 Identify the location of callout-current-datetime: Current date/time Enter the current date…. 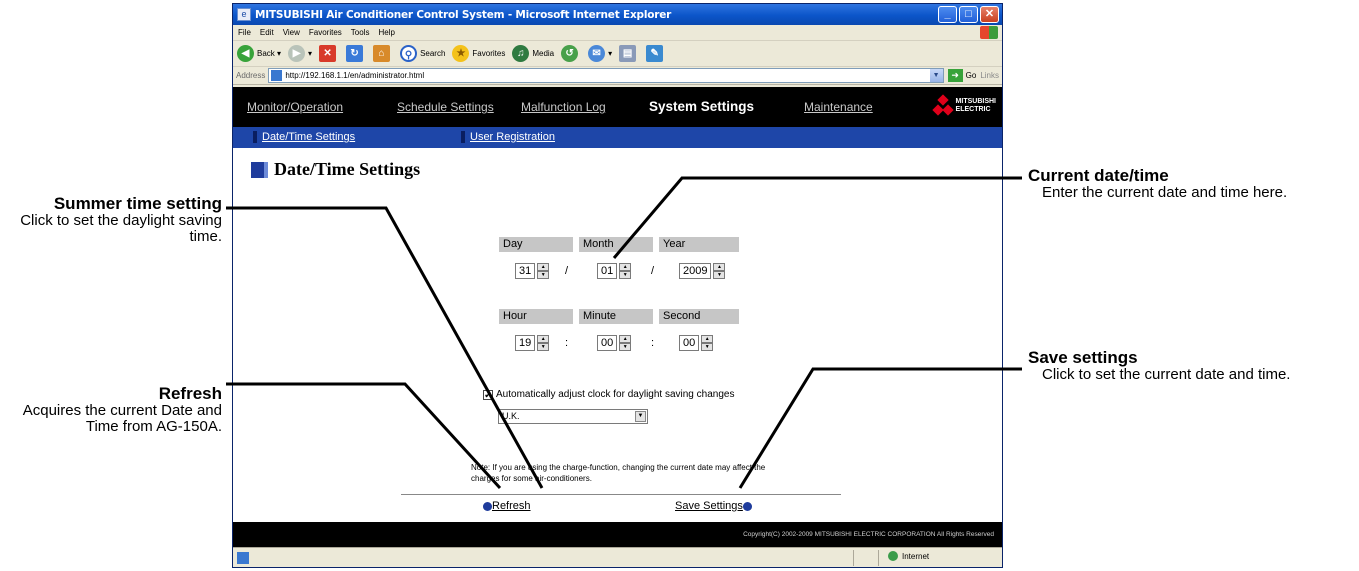
(1190, 183).